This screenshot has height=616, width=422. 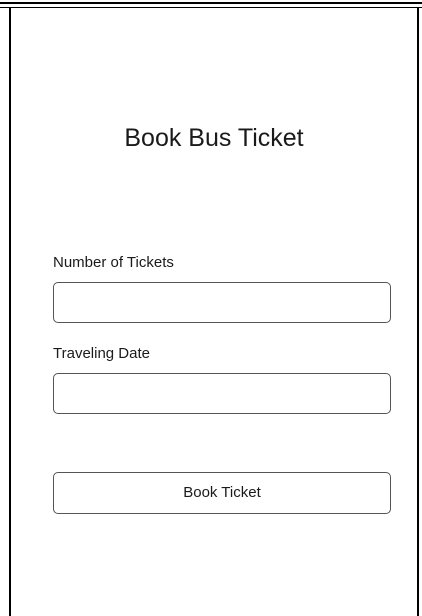 I want to click on left-border, so click(x=10, y=312).